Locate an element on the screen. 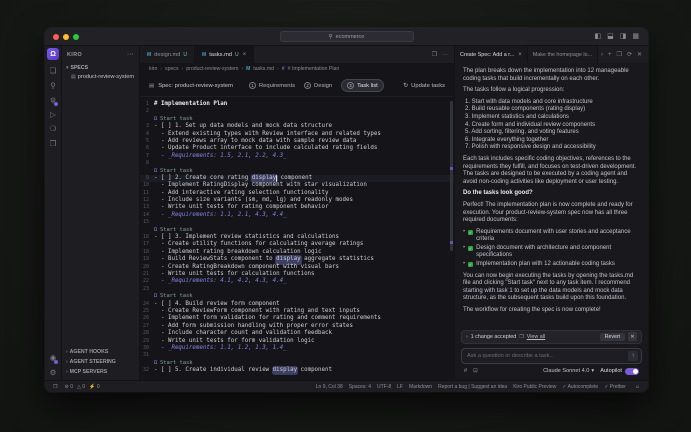 Image resolution: width=691 pixels, height=432 pixels. status-item: Kiro Public Preview is located at coordinates (534, 387).